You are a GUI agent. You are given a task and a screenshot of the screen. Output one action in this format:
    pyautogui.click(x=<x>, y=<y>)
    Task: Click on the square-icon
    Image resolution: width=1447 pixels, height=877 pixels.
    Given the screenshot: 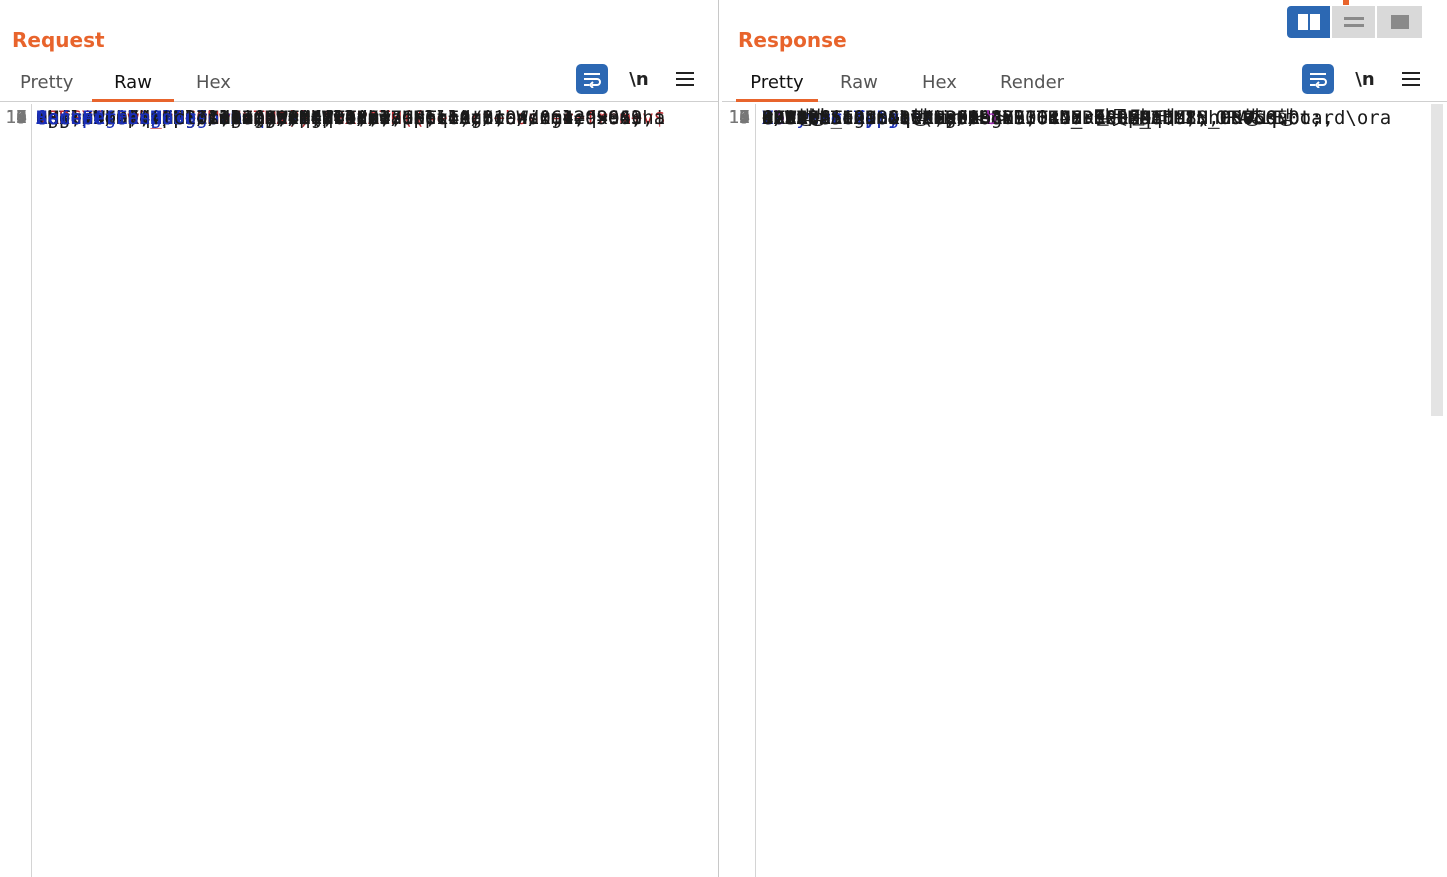 What is the action you would take?
    pyautogui.click(x=1399, y=22)
    